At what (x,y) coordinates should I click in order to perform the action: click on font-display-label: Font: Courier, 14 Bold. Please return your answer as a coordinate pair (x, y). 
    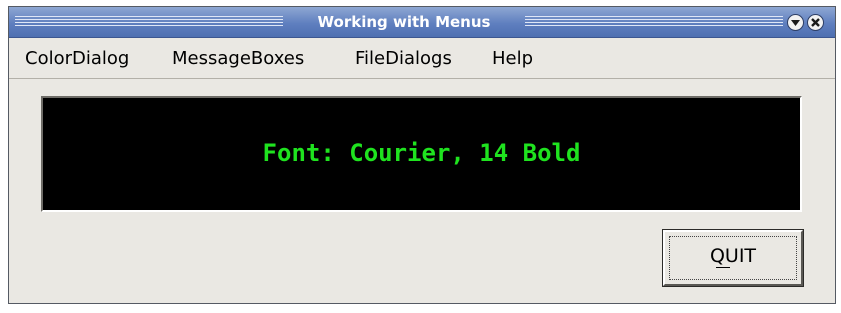
    Looking at the image, I should click on (421, 153).